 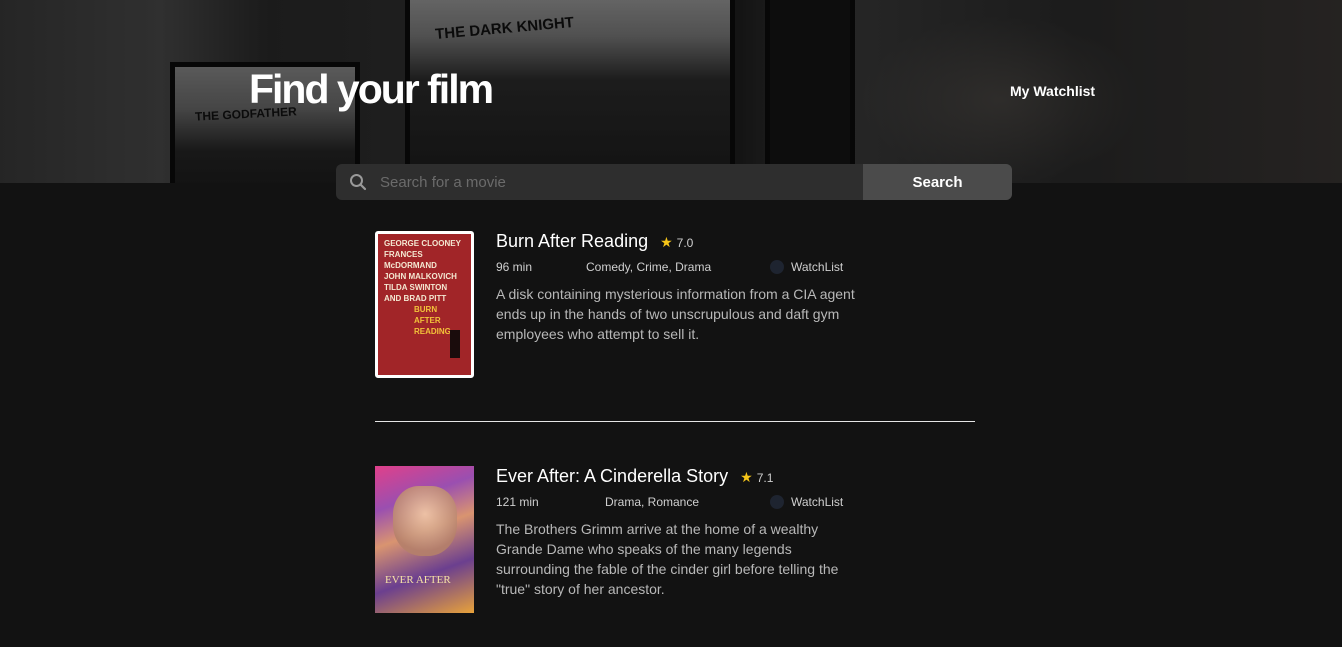 I want to click on movie-runtime: 96 min, so click(x=514, y=267).